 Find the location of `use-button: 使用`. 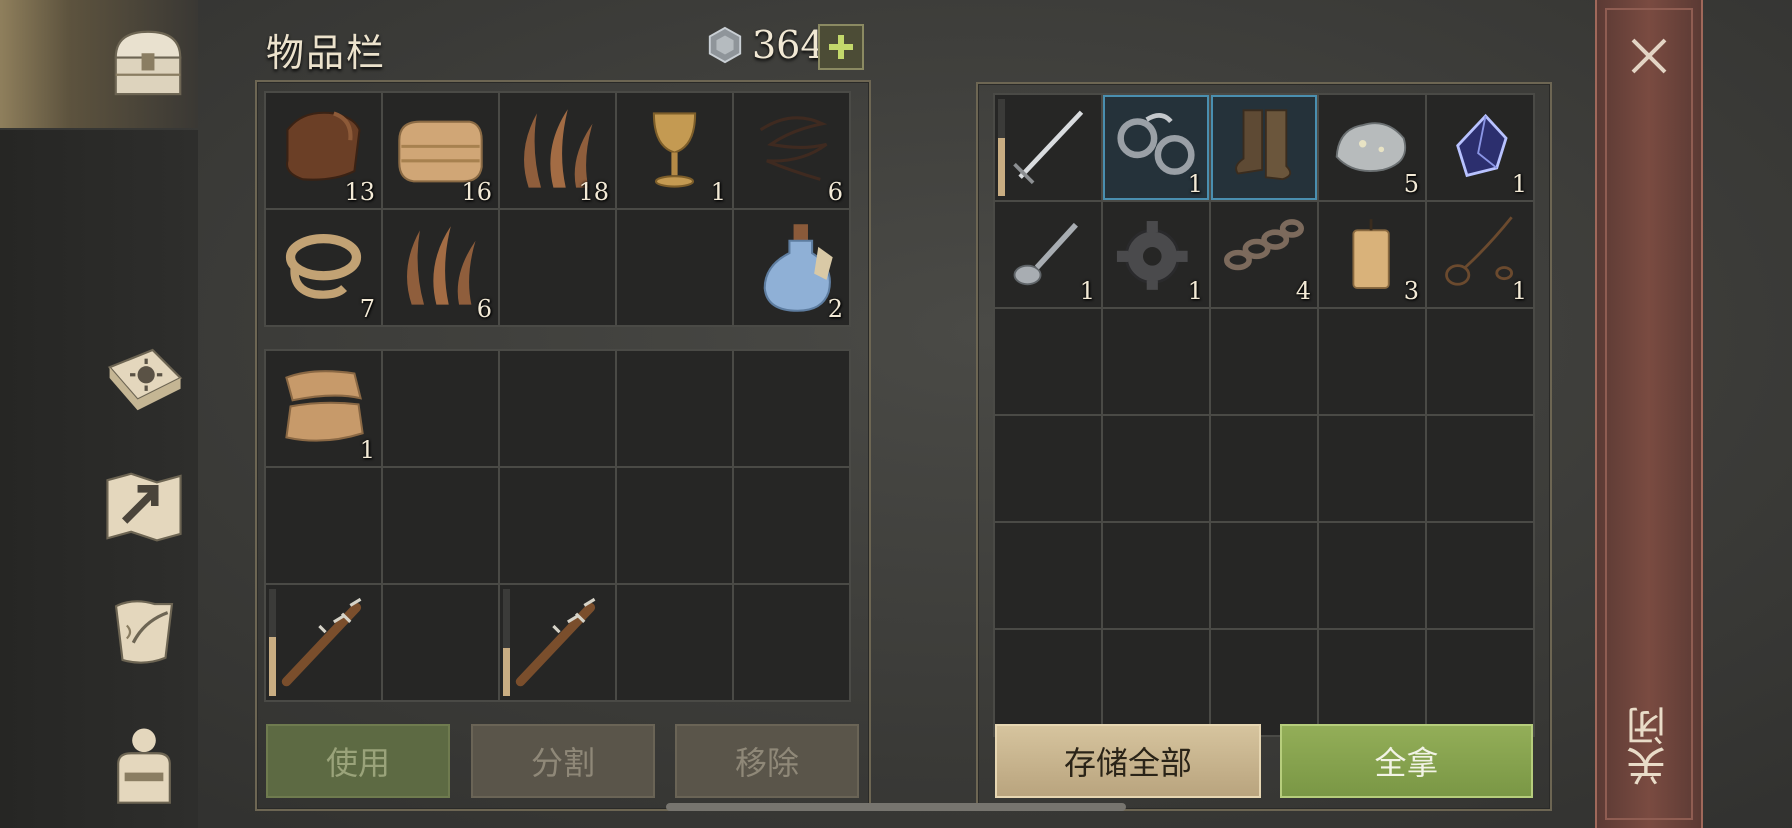

use-button: 使用 is located at coordinates (358, 761).